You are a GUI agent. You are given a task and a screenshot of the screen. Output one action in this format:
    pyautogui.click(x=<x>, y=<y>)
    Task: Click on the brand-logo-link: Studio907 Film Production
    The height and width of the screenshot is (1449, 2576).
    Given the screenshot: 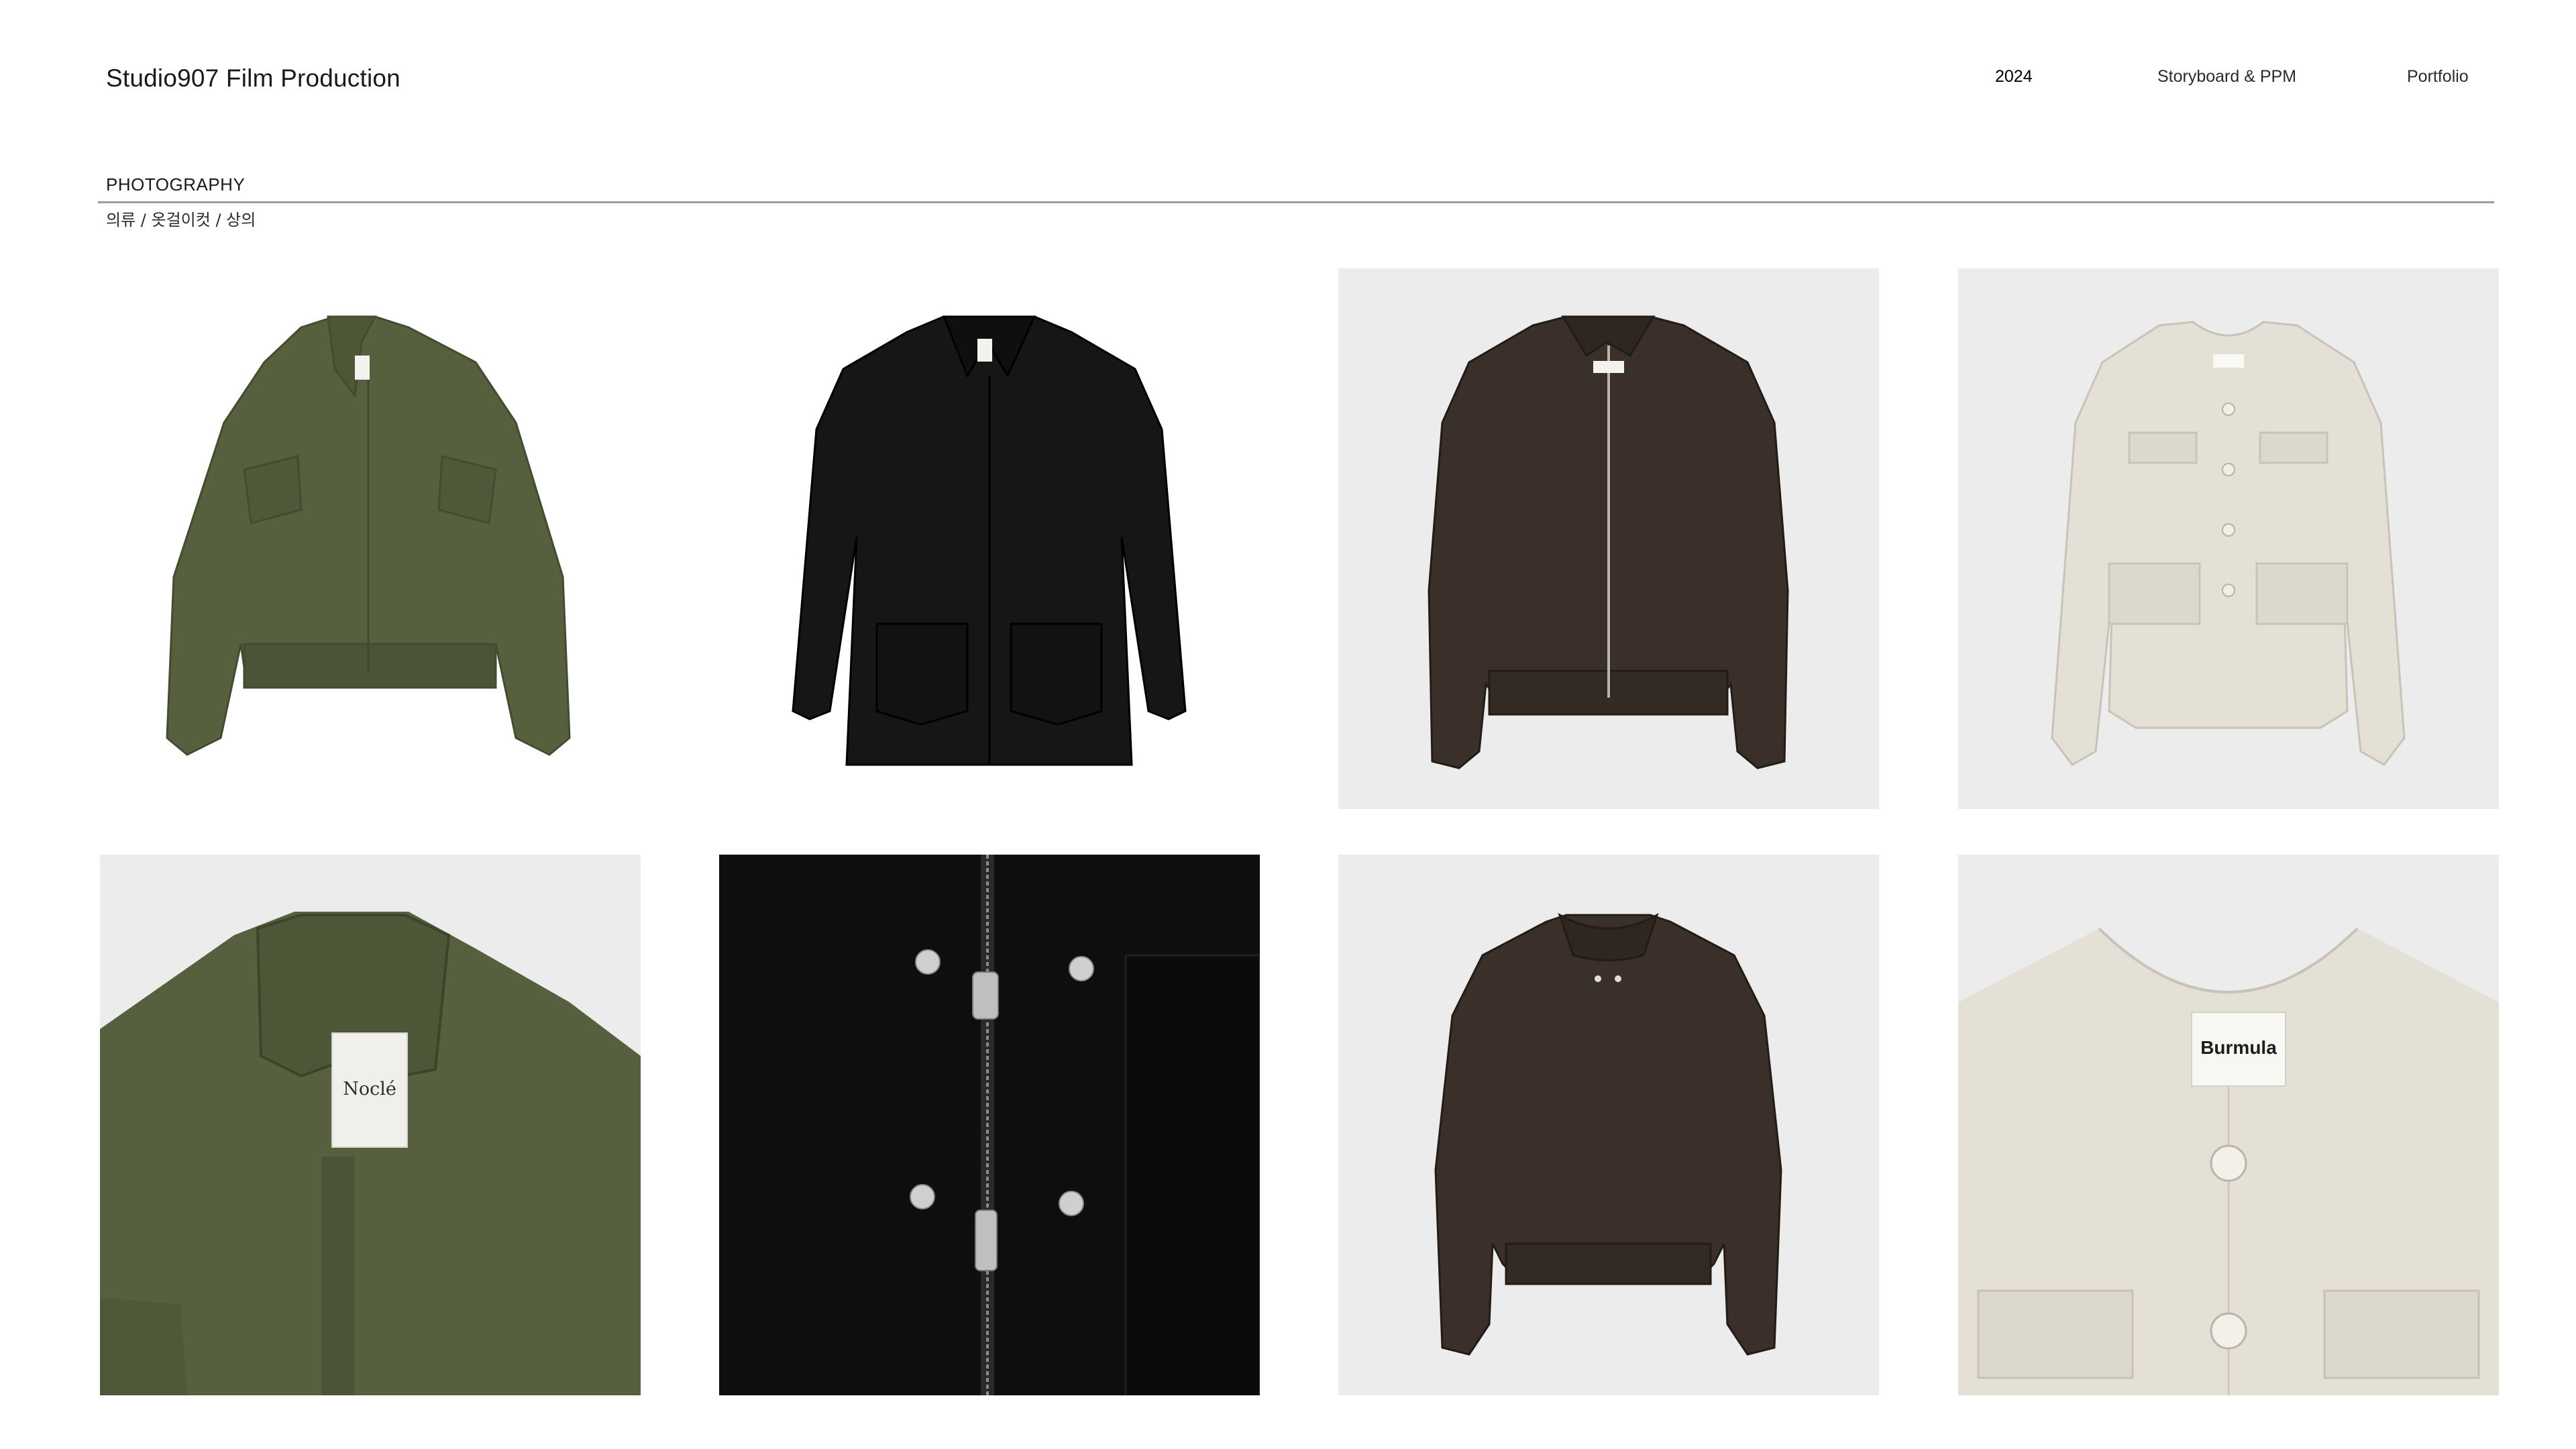 What is the action you would take?
    pyautogui.click(x=253, y=78)
    